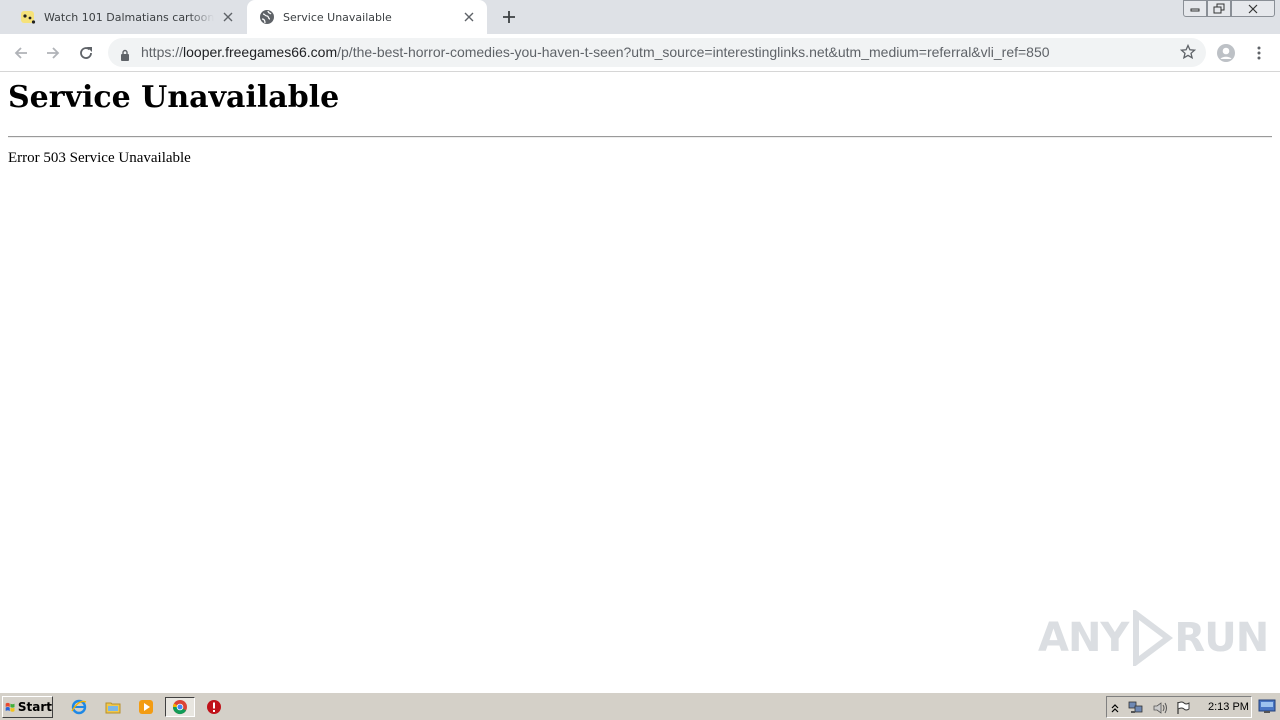 This screenshot has height=720, width=1280. Describe the element at coordinates (146, 707) in the screenshot. I see `media-player-icon` at that location.